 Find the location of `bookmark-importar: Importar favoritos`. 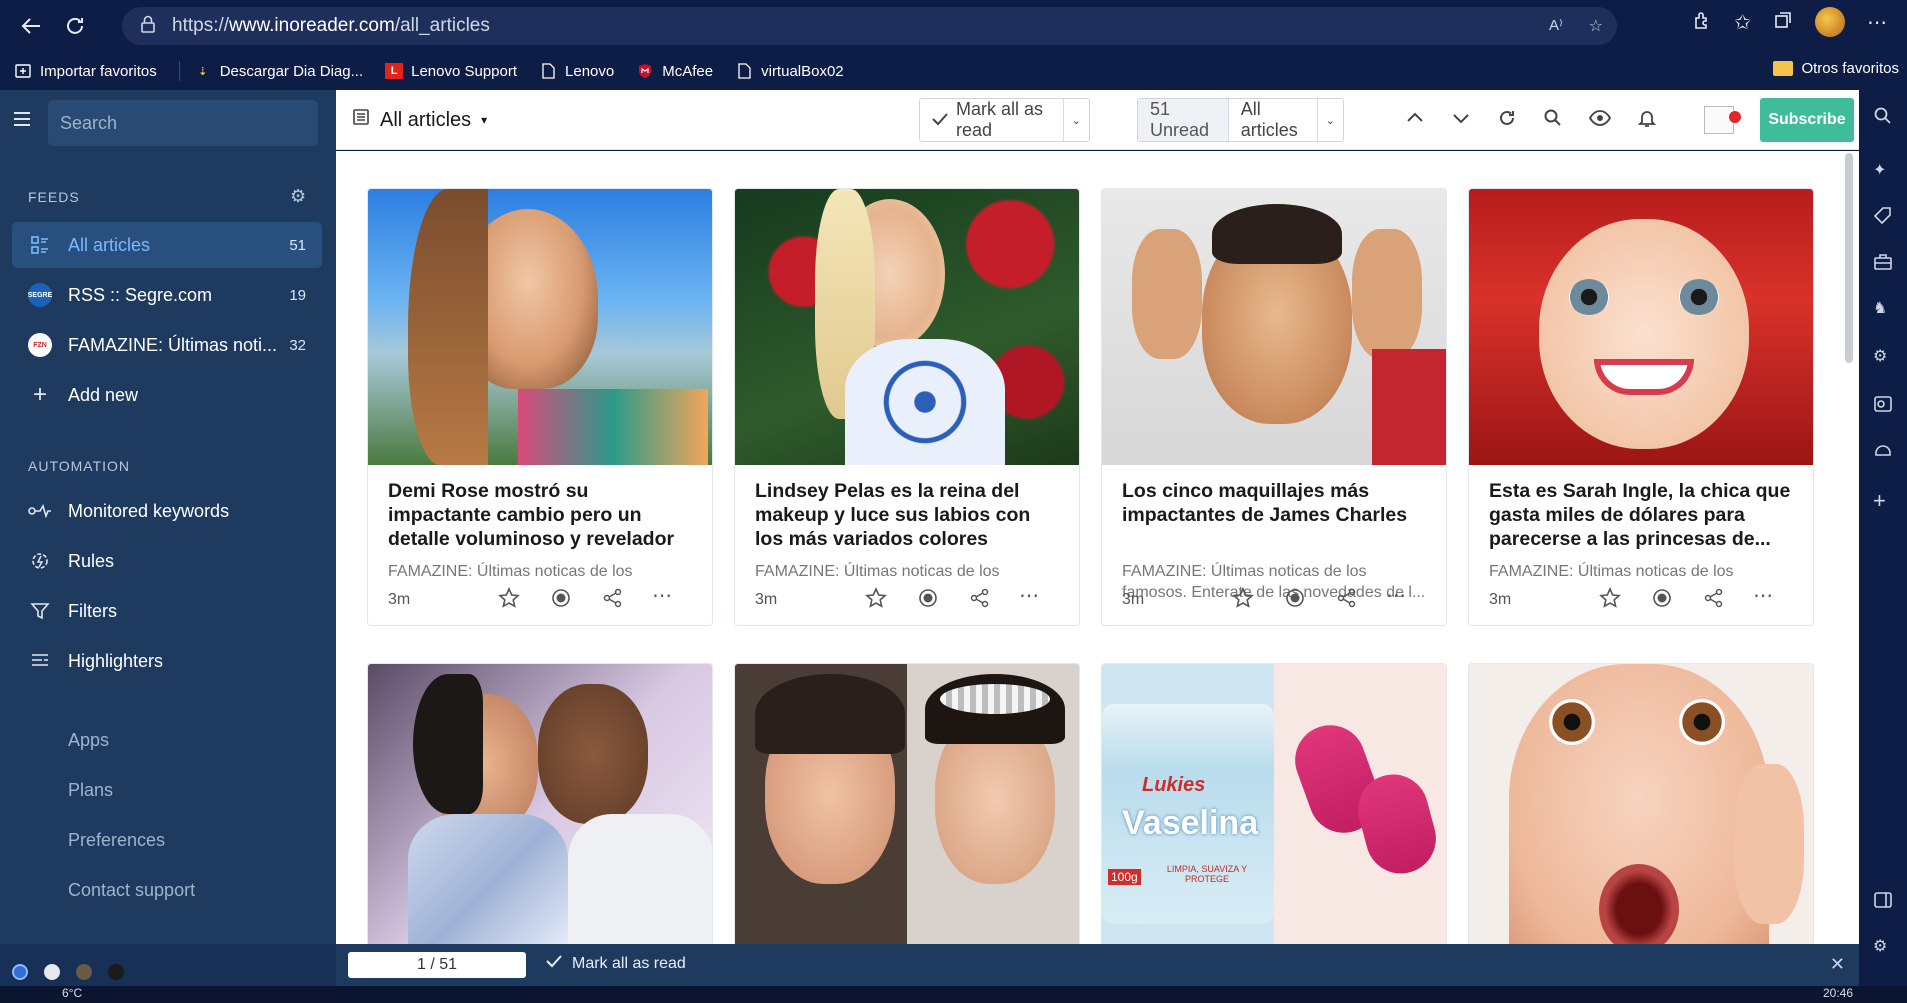

bookmark-importar: Importar favoritos is located at coordinates (85, 71).